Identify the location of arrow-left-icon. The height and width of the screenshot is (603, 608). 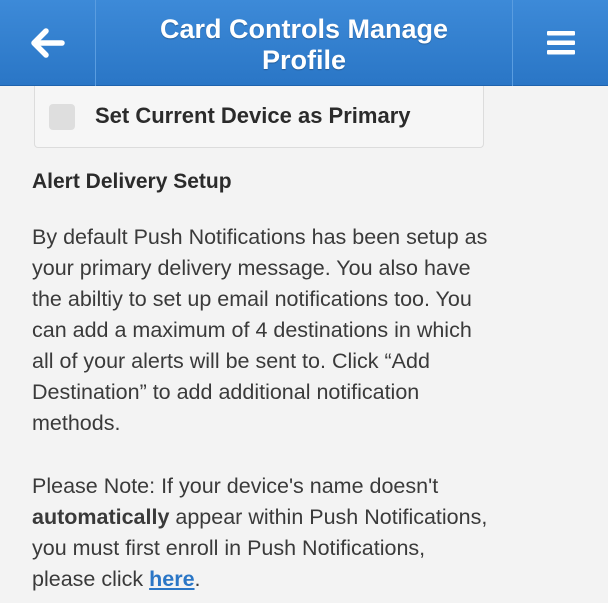
(47, 43).